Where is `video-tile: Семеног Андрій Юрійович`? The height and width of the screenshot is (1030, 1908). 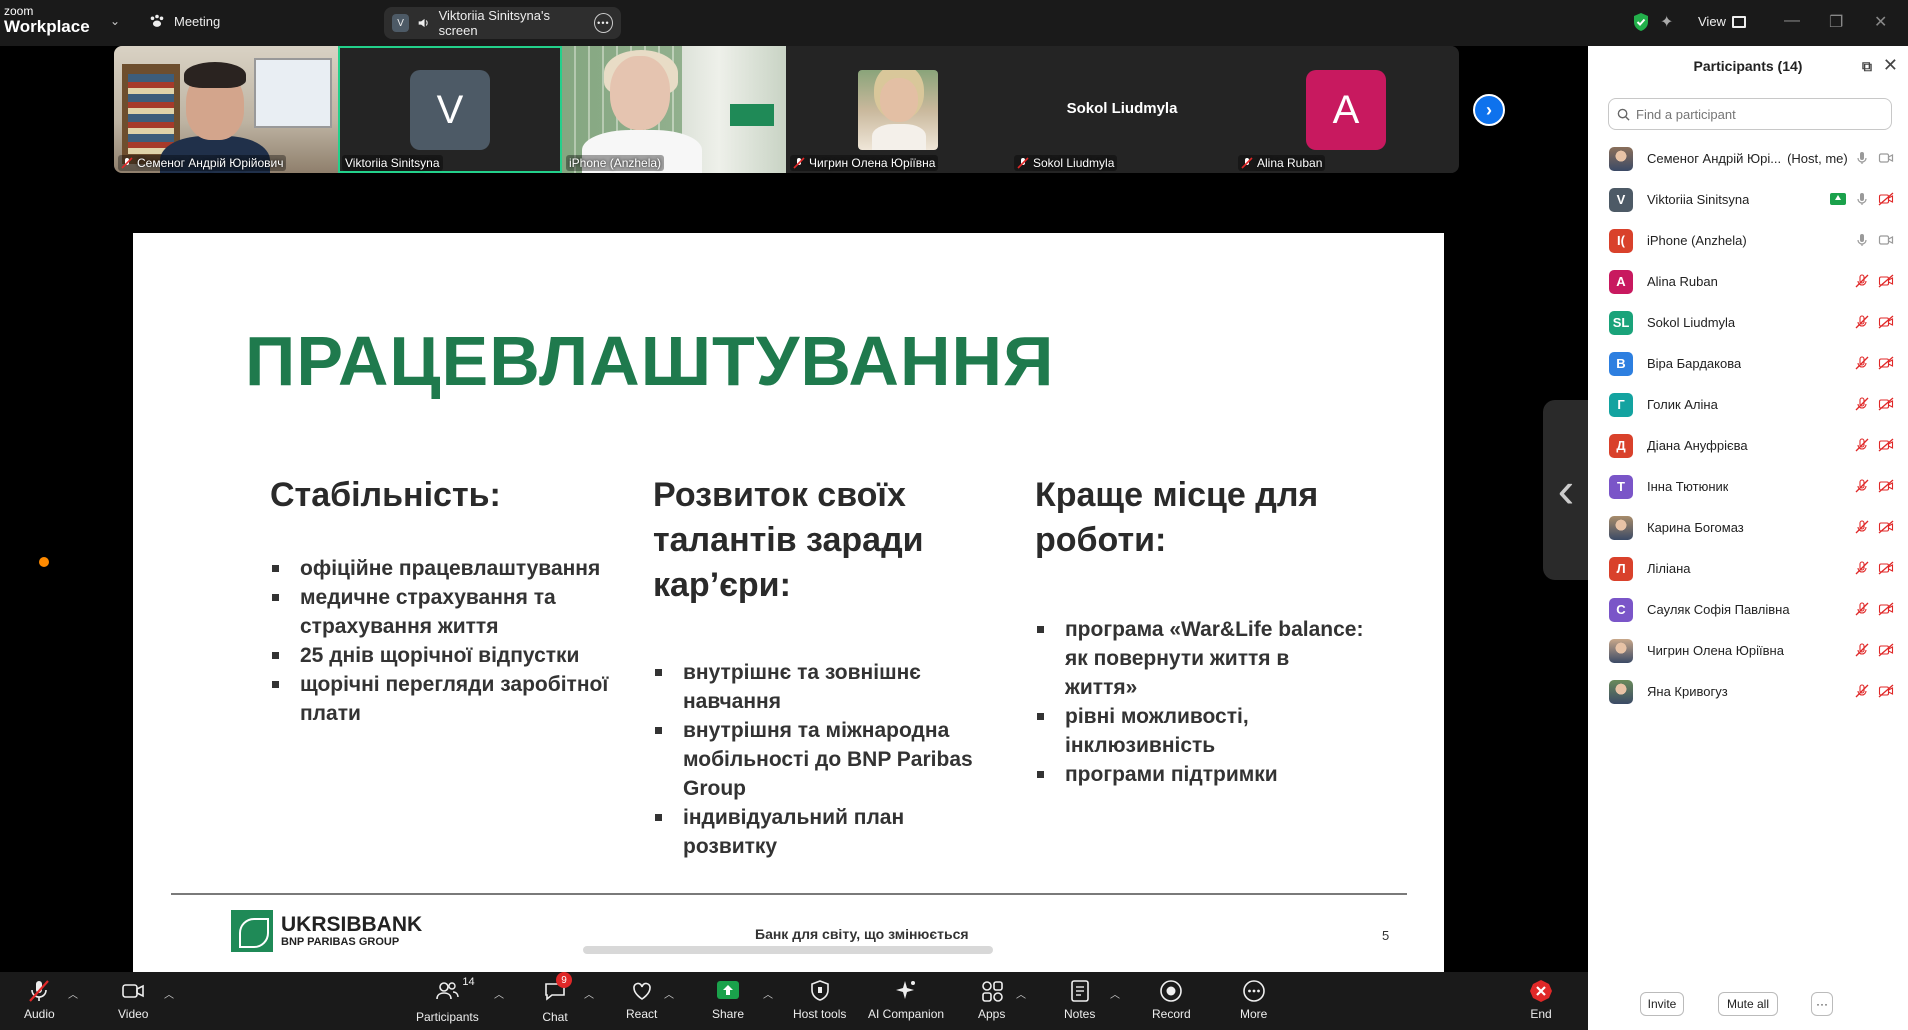
video-tile: Семеног Андрій Юрійович is located at coordinates (226, 109).